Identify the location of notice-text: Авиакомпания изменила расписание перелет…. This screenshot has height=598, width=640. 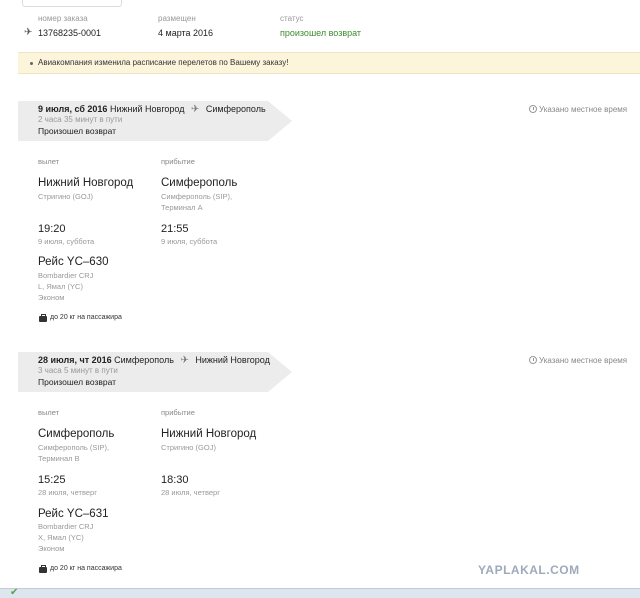
(163, 62).